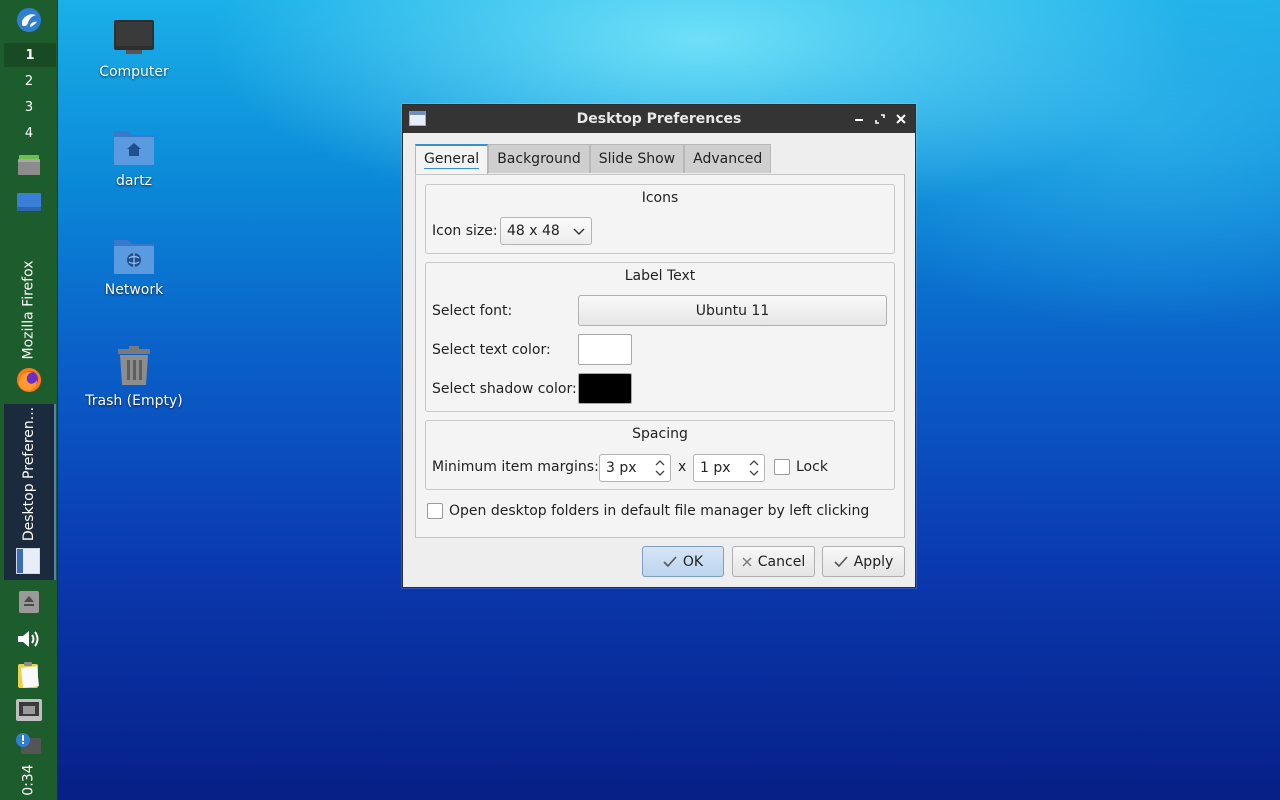 This screenshot has height=800, width=1280. I want to click on apply-button: Apply, so click(863, 561).